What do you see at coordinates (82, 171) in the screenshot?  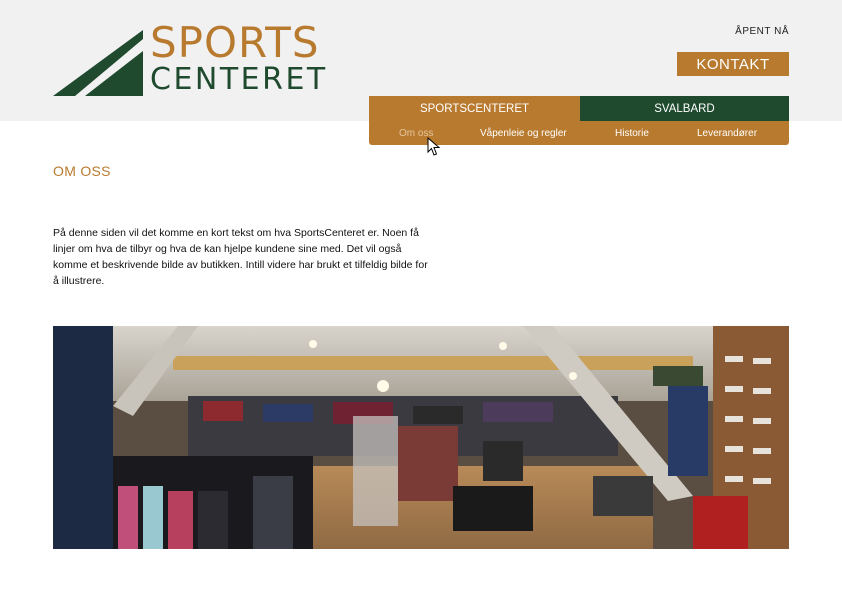 I see `page-title: OM OSS` at bounding box center [82, 171].